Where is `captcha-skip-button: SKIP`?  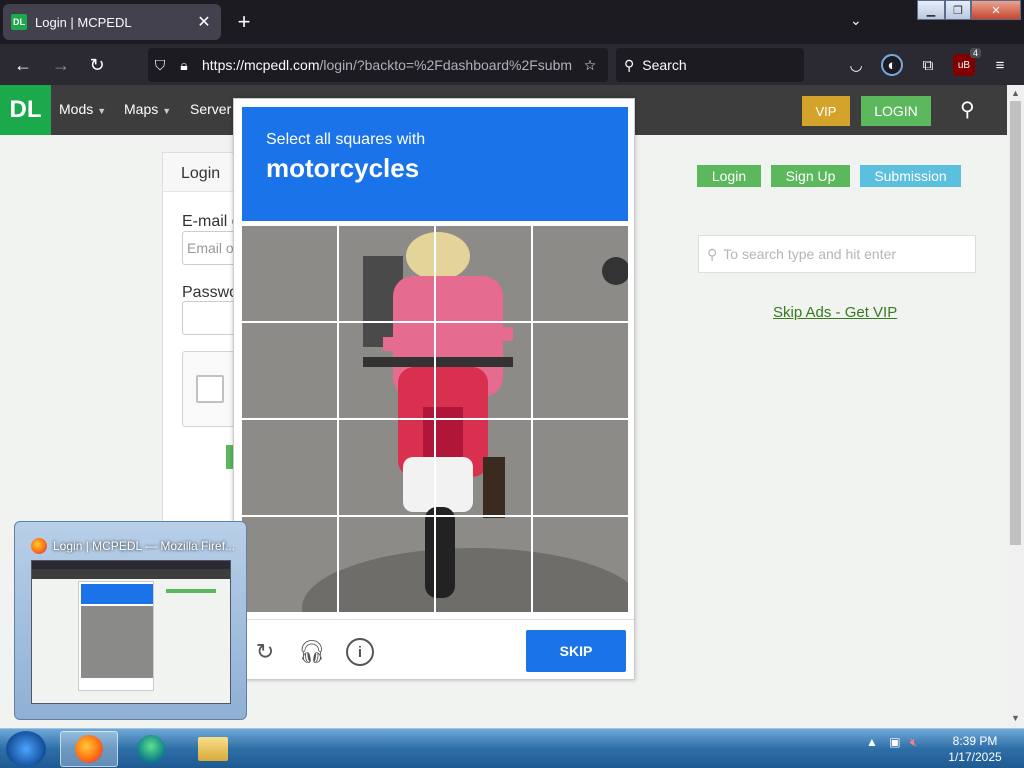 captcha-skip-button: SKIP is located at coordinates (576, 651).